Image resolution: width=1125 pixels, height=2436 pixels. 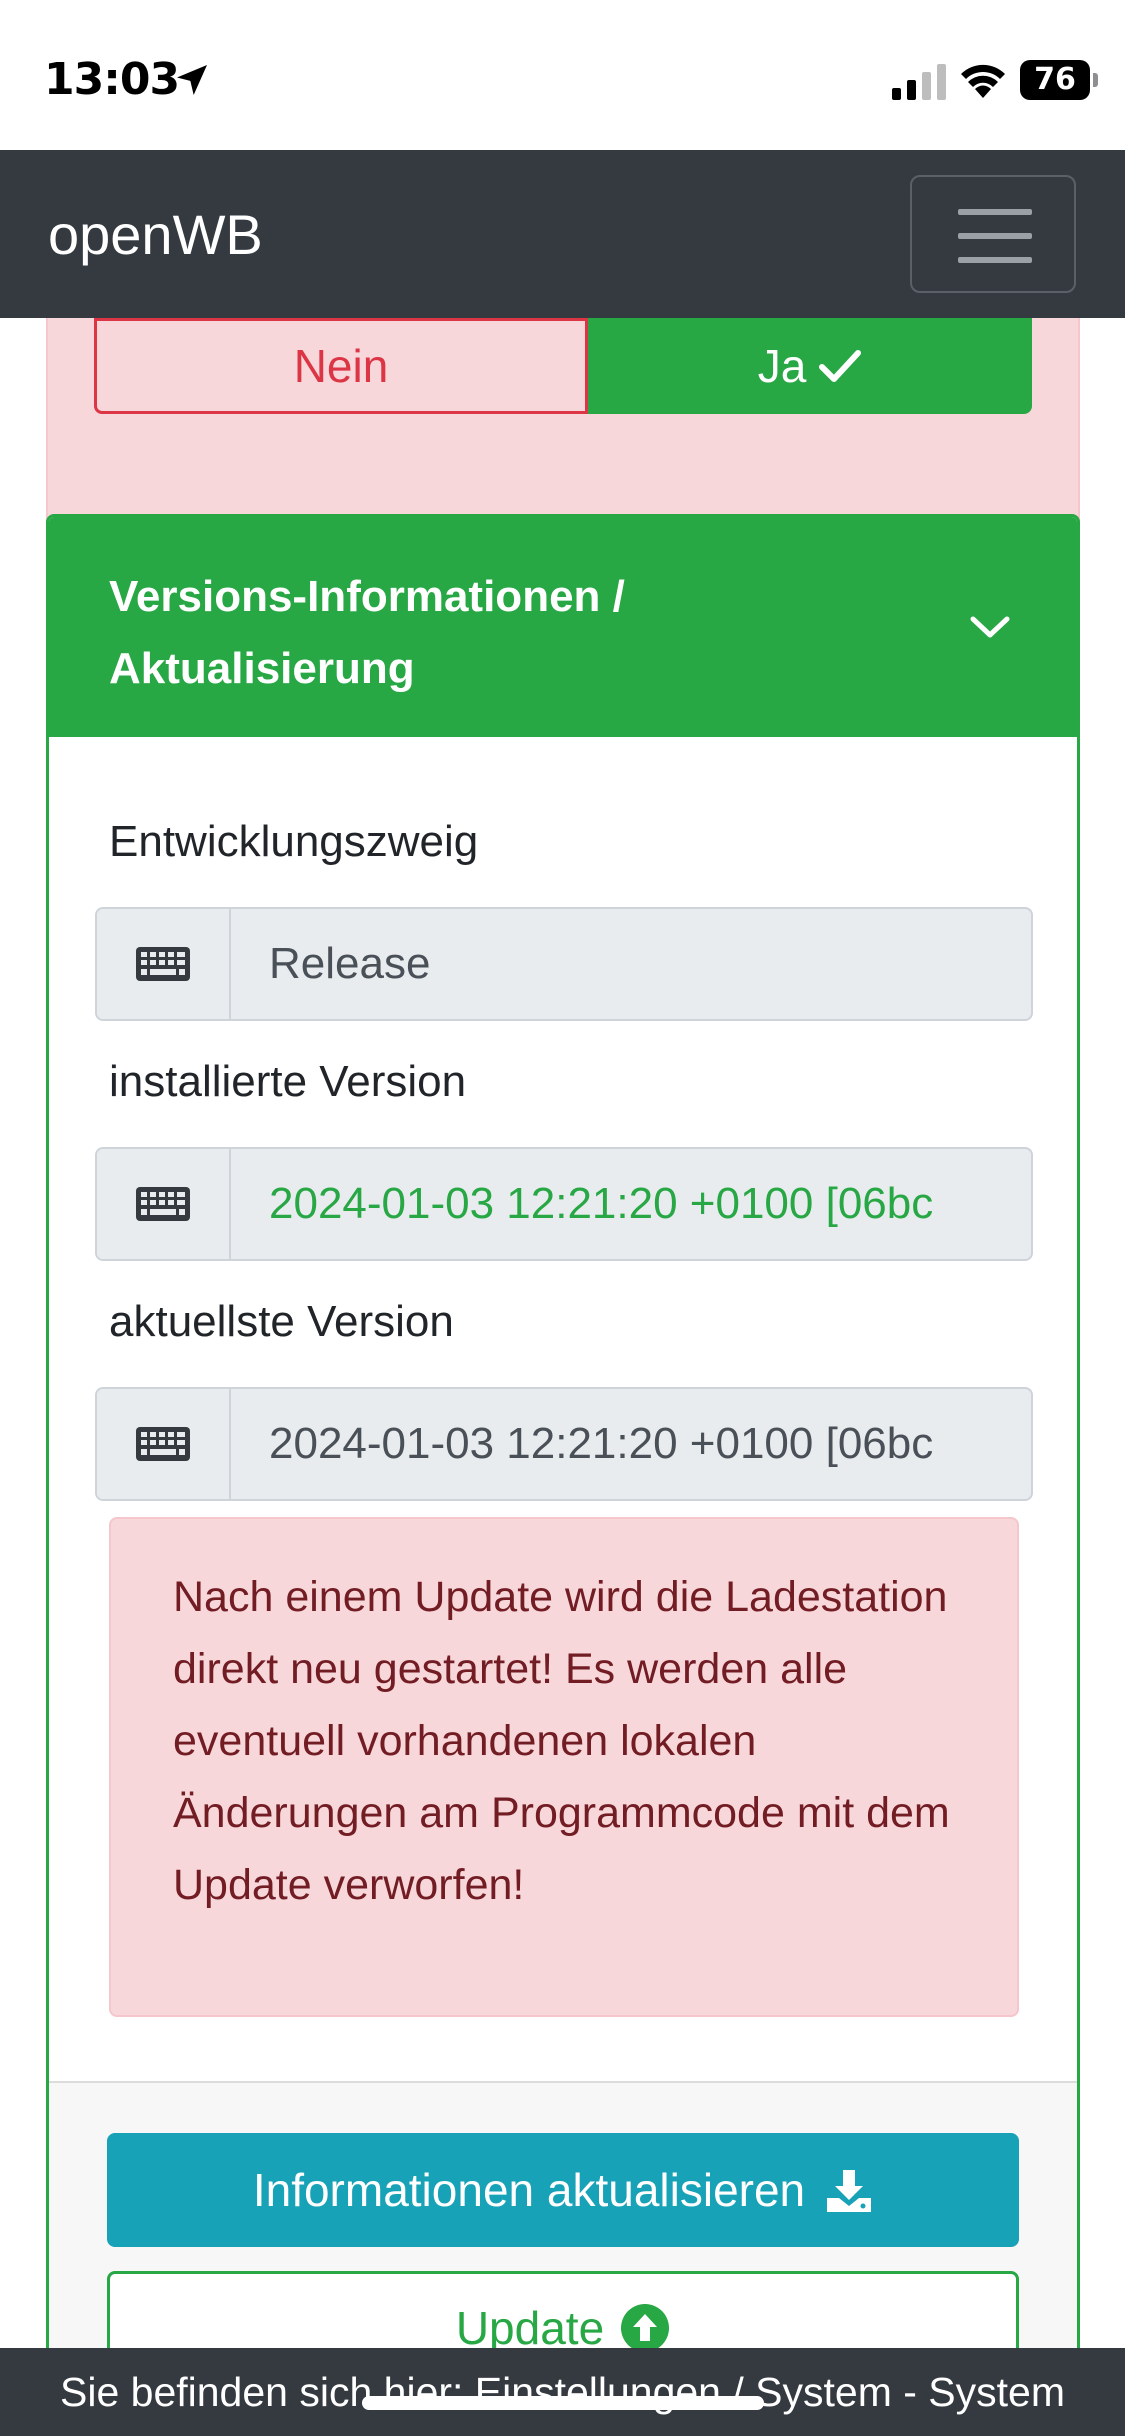 What do you see at coordinates (530, 2325) in the screenshot?
I see `update-button-label: Update` at bounding box center [530, 2325].